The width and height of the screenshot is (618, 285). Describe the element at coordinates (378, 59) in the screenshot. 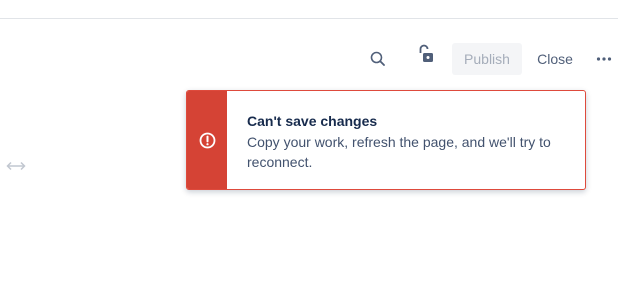

I see `search-icon` at that location.